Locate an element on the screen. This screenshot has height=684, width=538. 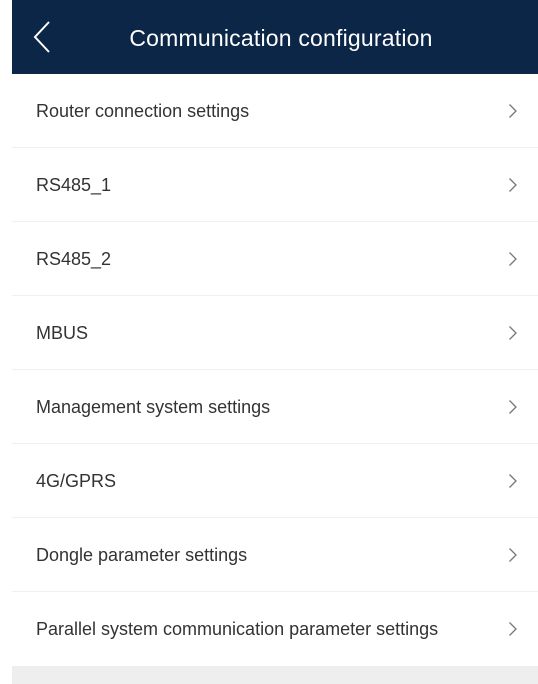
bottom-background-band is located at coordinates (275, 675).